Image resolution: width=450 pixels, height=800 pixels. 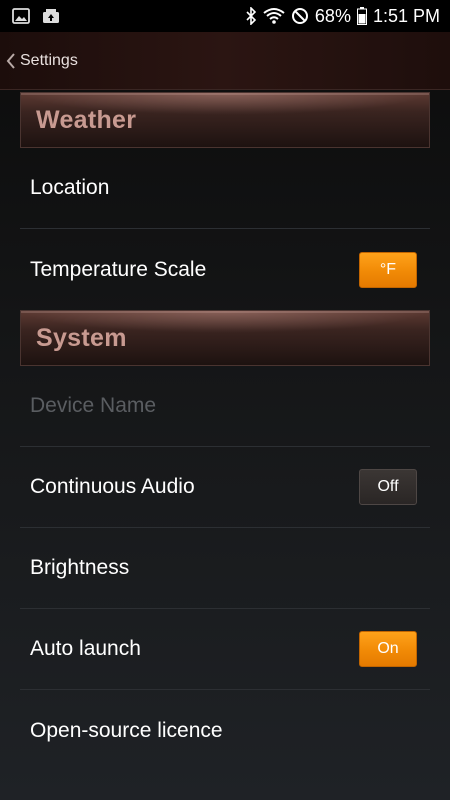 I want to click on bluetooth-icon, so click(x=251, y=16).